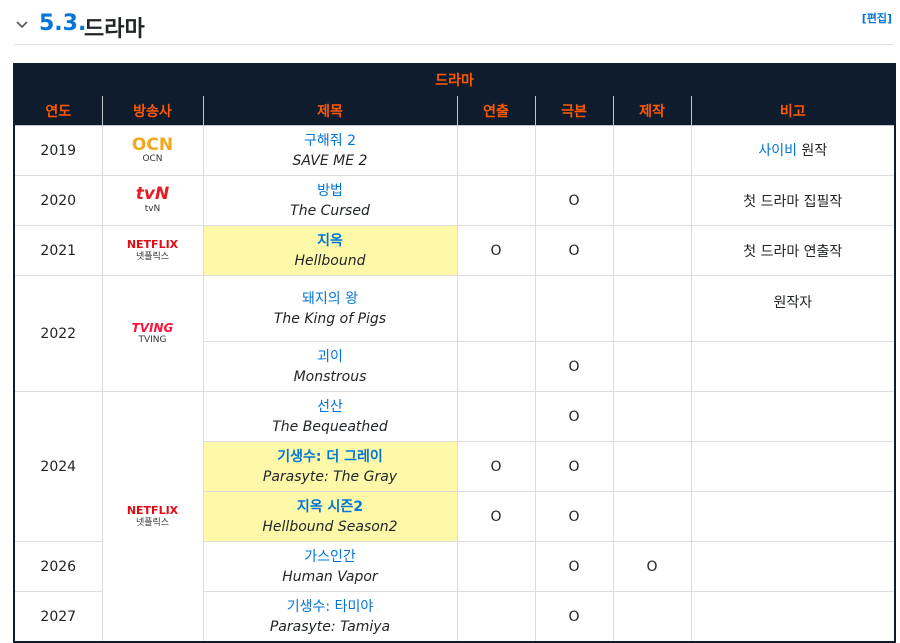 Image resolution: width=900 pixels, height=643 pixels. Describe the element at coordinates (877, 18) in the screenshot. I see `edit-link: [편집]` at that location.